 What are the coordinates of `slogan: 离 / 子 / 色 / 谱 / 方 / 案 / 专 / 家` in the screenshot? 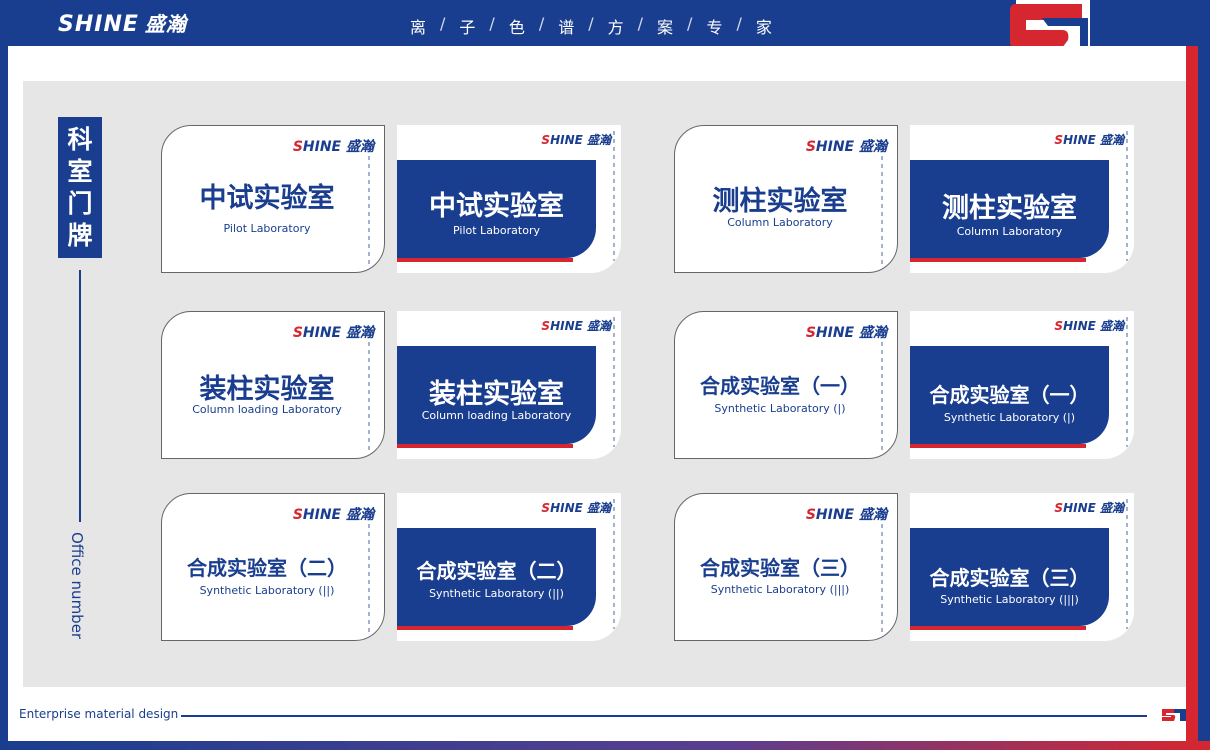 It's located at (591, 25).